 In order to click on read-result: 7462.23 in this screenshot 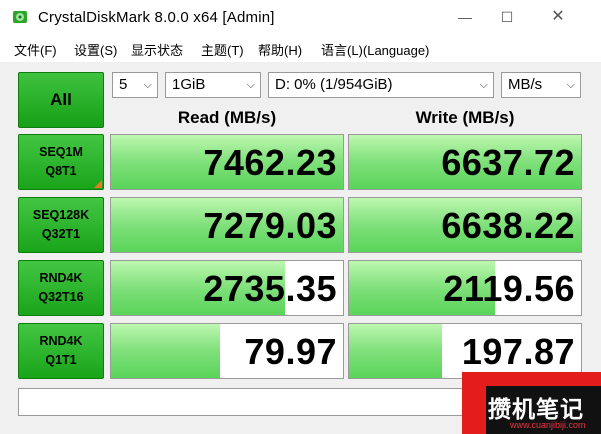, I will do `click(227, 162)`.